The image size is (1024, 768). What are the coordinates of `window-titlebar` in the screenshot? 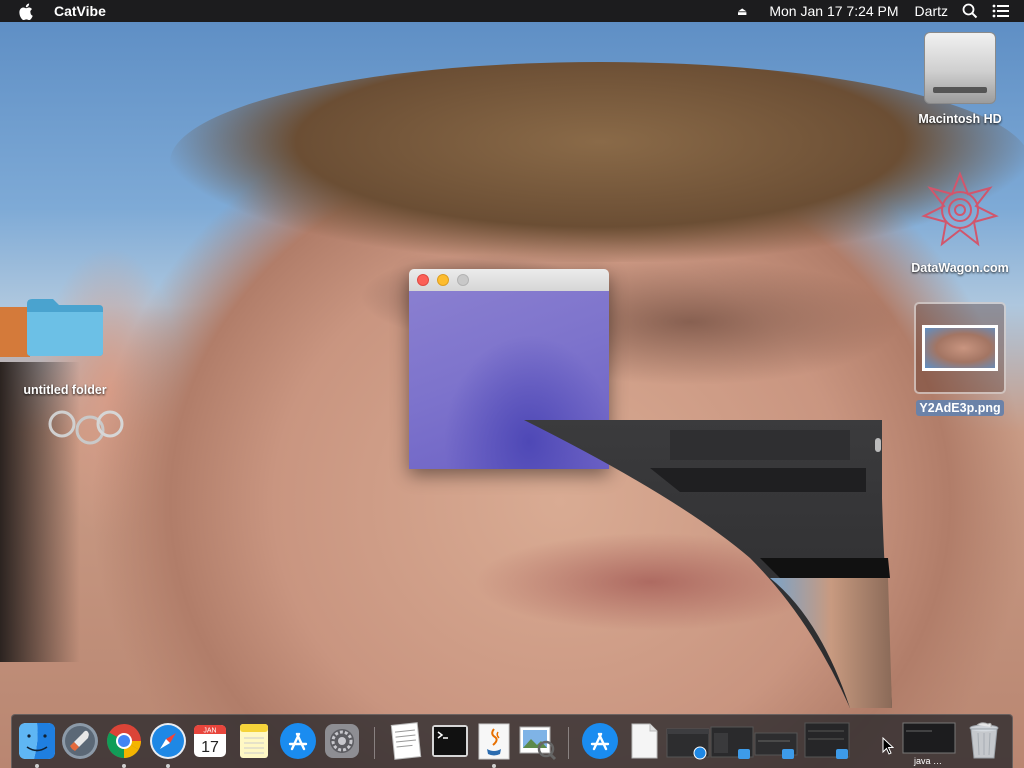 It's located at (509, 280).